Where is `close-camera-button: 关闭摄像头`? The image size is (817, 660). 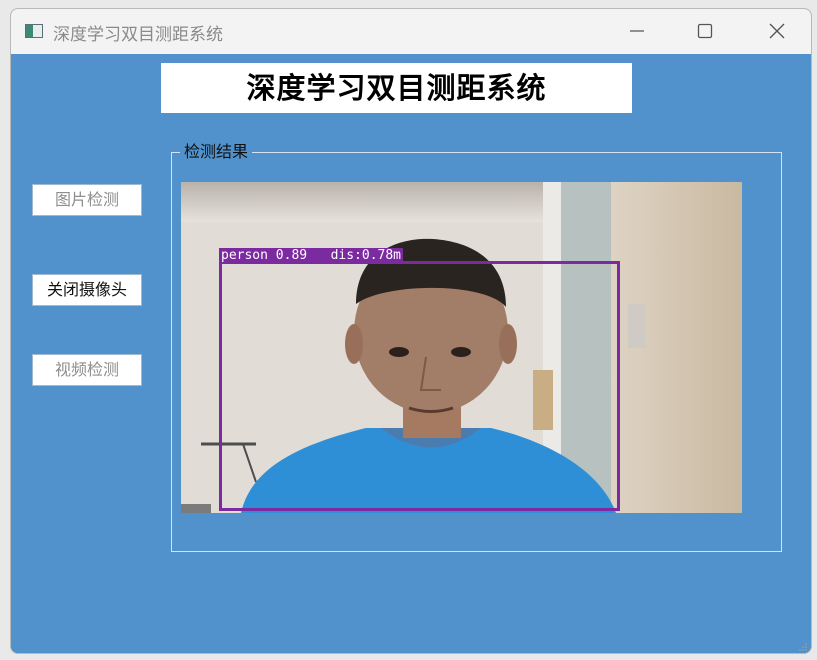 close-camera-button: 关闭摄像头 is located at coordinates (87, 290).